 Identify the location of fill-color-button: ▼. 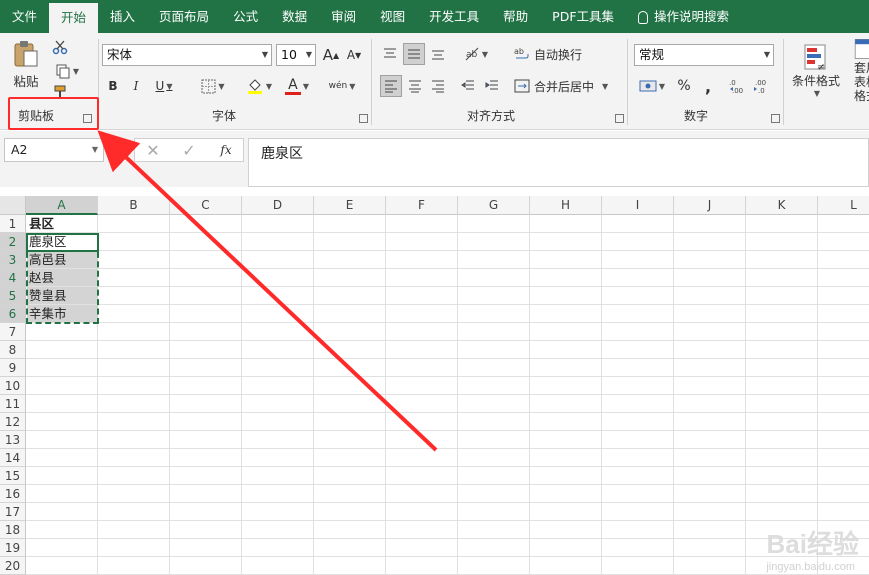
(259, 86).